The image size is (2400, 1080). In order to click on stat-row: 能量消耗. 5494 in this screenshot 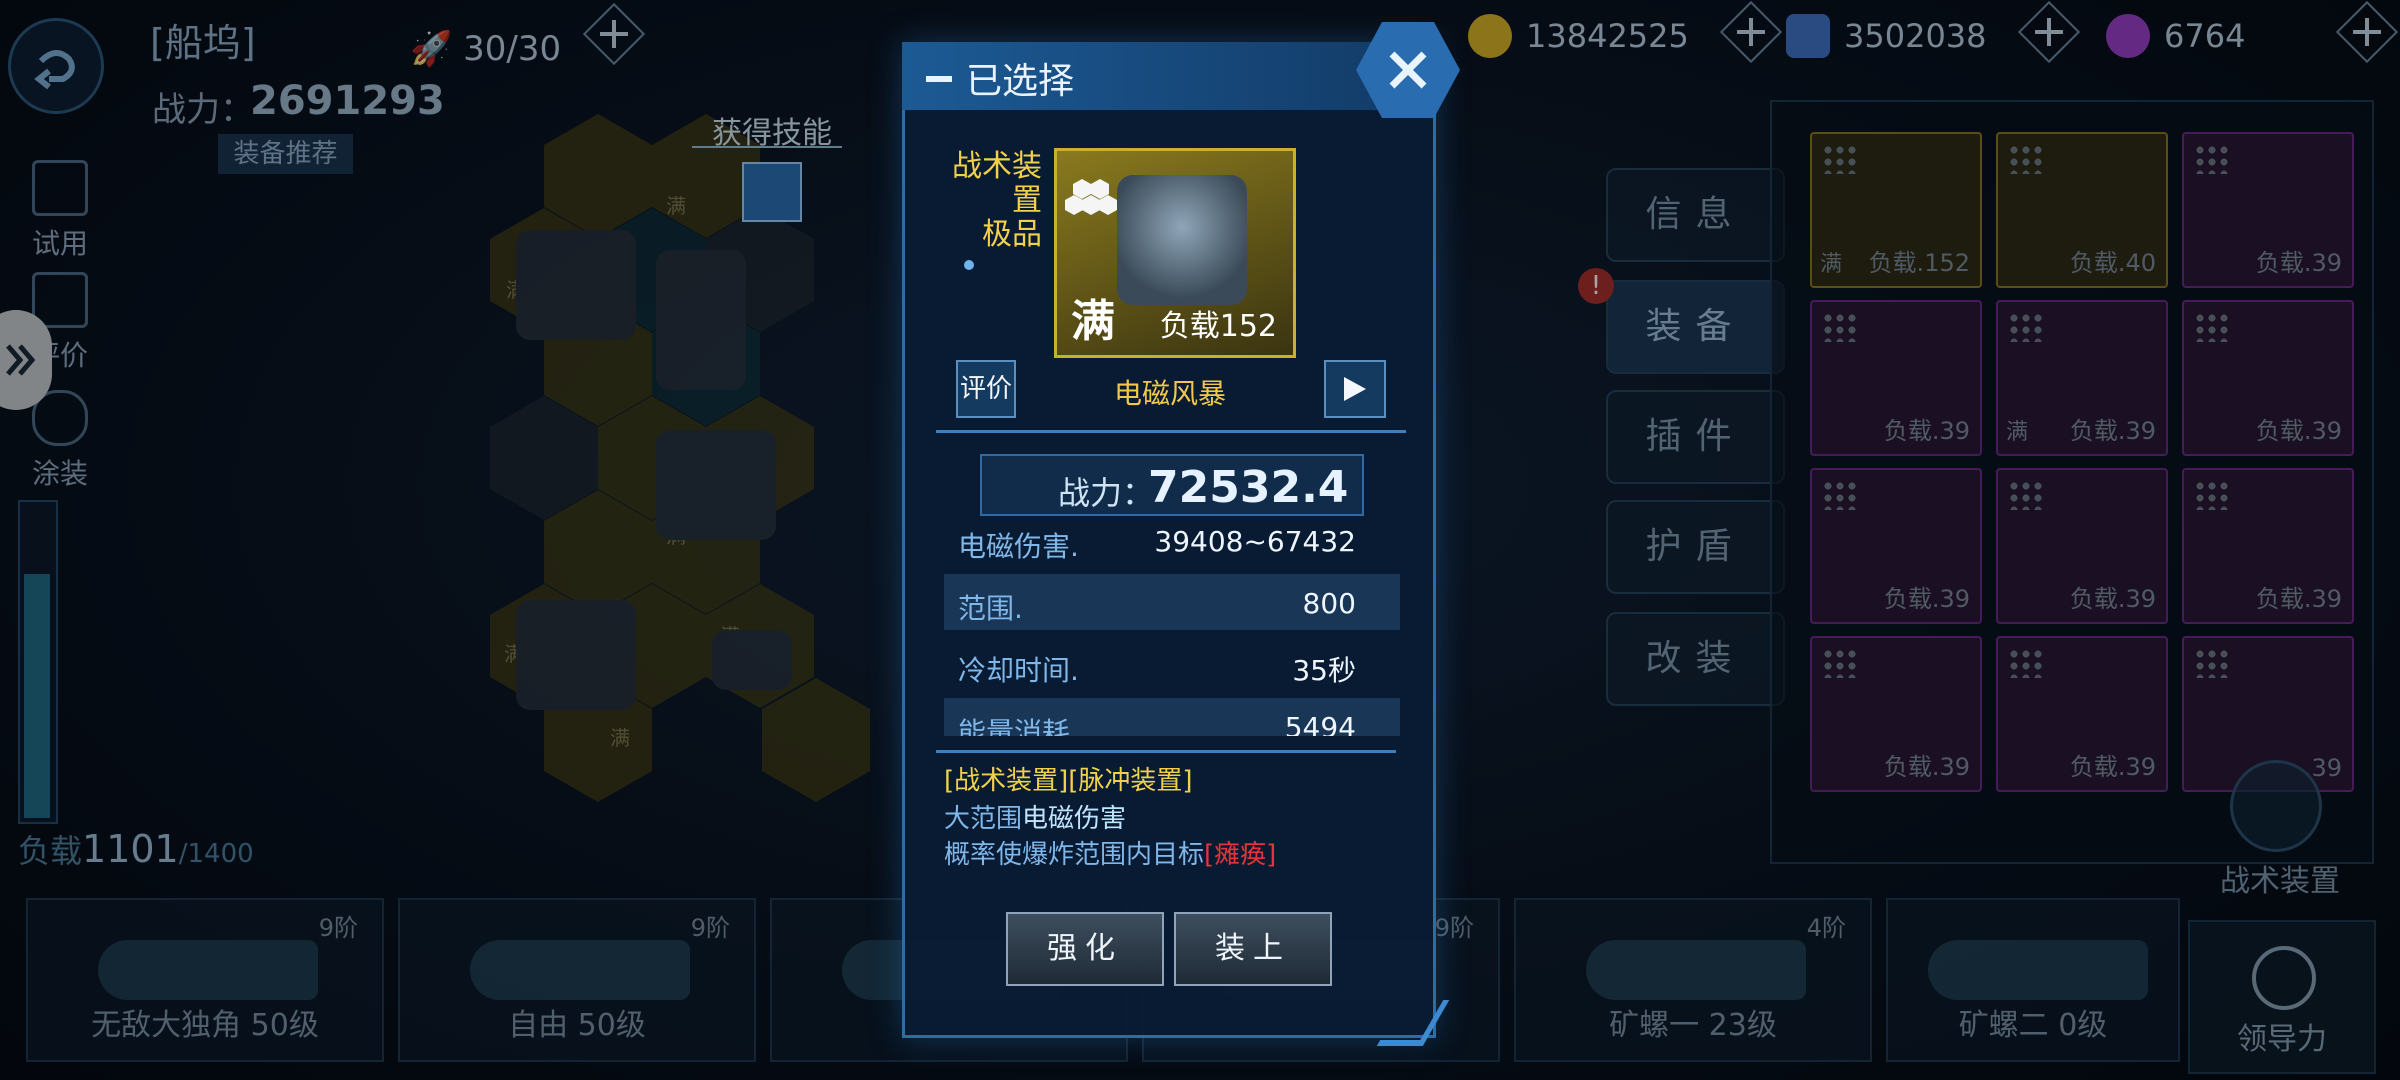, I will do `click(1172, 717)`.